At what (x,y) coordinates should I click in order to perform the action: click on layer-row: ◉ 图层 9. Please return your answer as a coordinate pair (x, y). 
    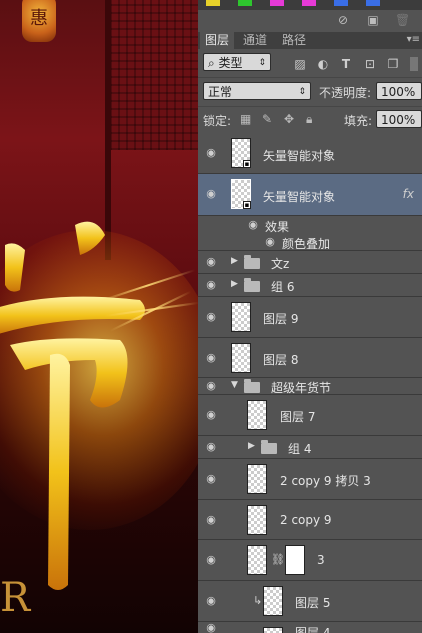
    Looking at the image, I should click on (310, 317).